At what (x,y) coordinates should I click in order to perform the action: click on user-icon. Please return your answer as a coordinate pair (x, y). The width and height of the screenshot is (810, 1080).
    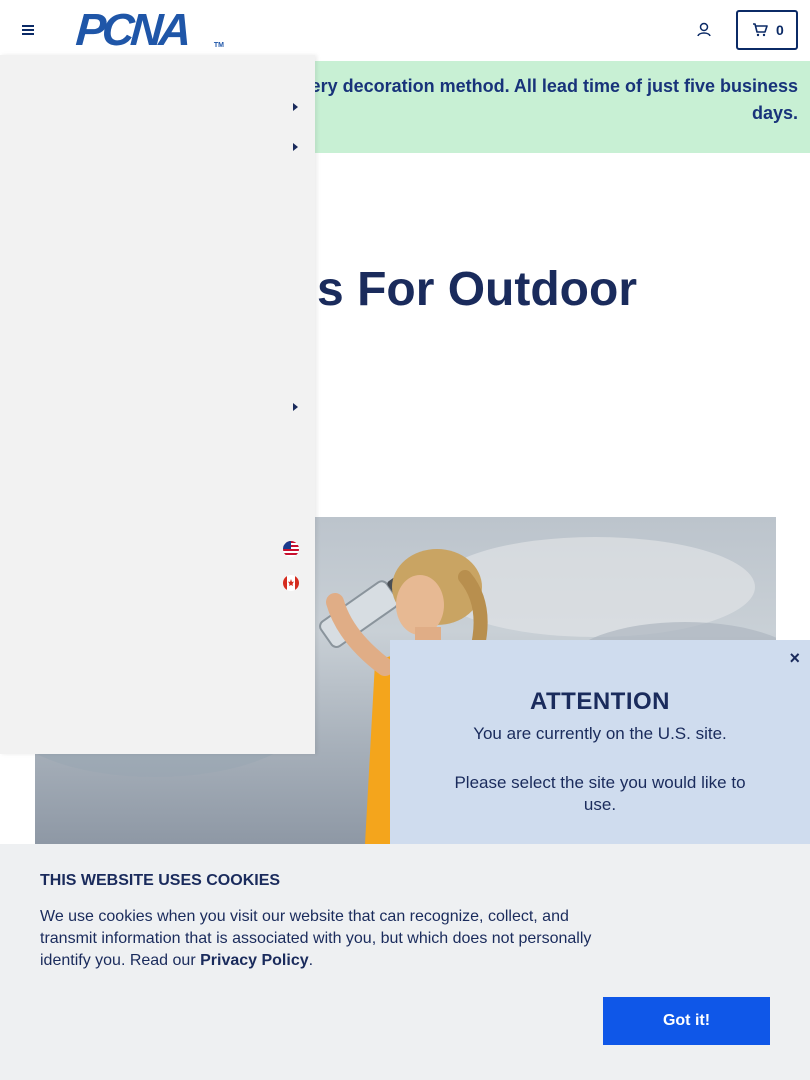
    Looking at the image, I should click on (704, 30).